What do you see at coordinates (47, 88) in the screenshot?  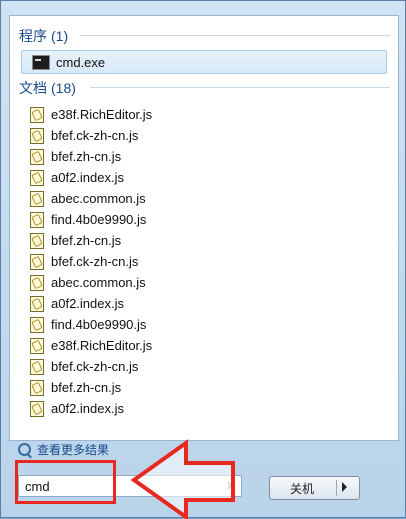 I see `documents-section-header: 文档 (18)` at bounding box center [47, 88].